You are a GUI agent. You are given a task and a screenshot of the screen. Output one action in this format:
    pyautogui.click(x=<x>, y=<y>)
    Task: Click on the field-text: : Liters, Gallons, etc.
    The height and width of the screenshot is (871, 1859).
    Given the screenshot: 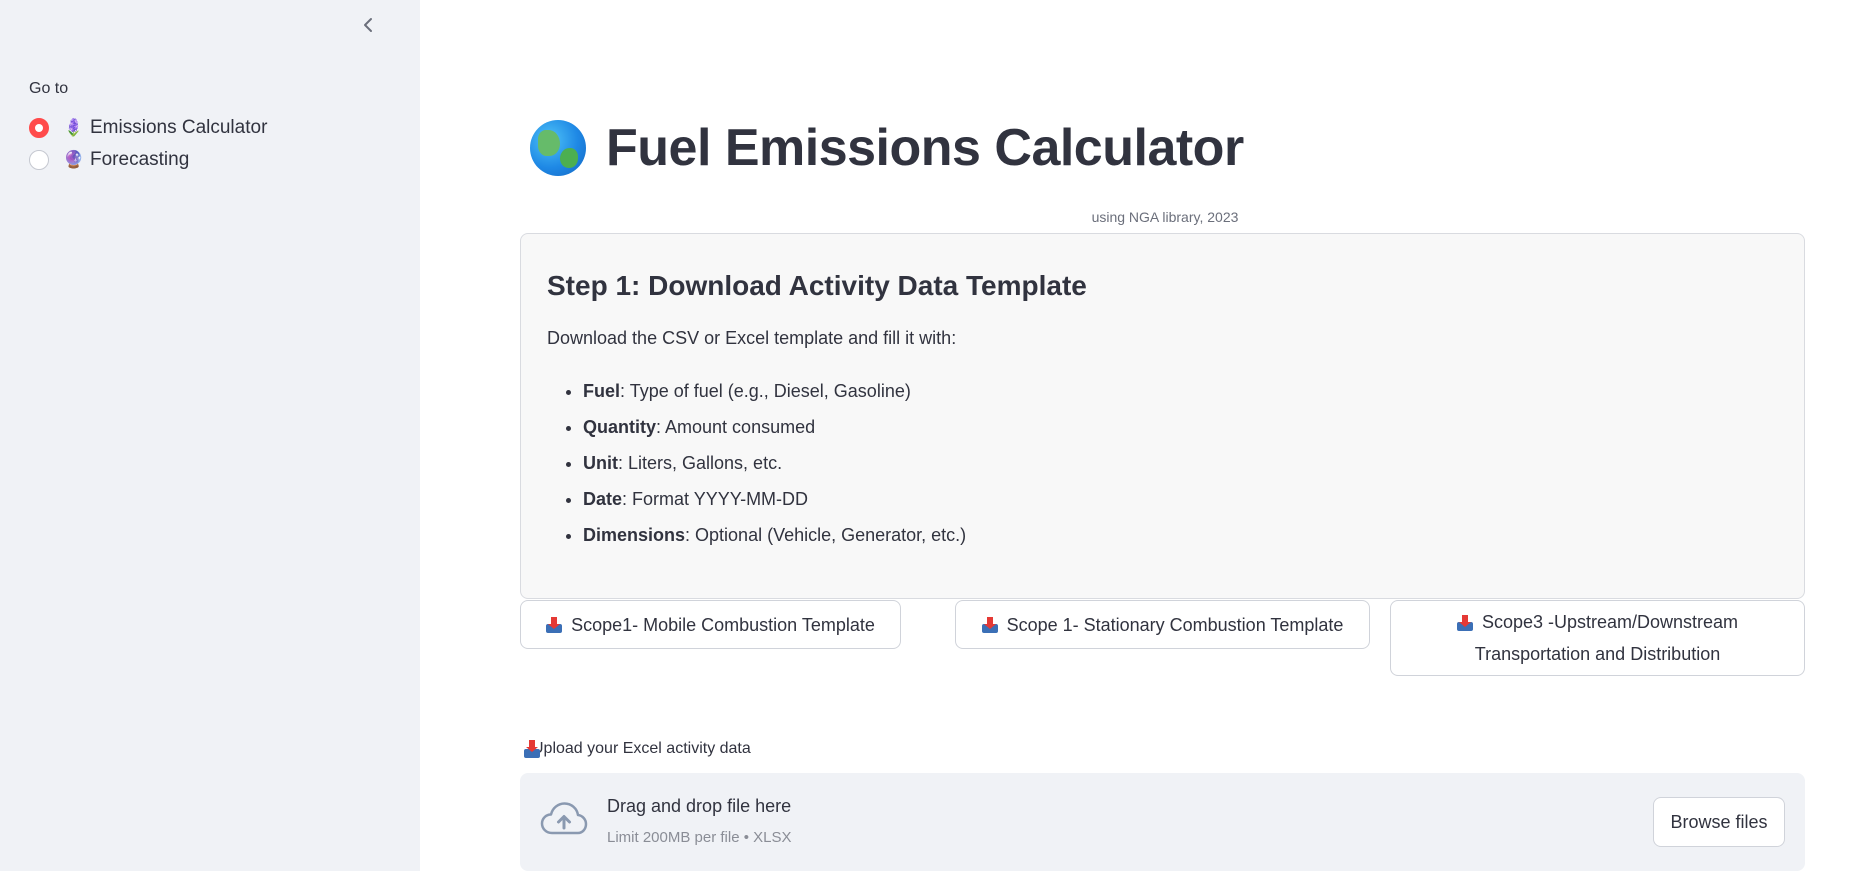 What is the action you would take?
    pyautogui.click(x=700, y=463)
    